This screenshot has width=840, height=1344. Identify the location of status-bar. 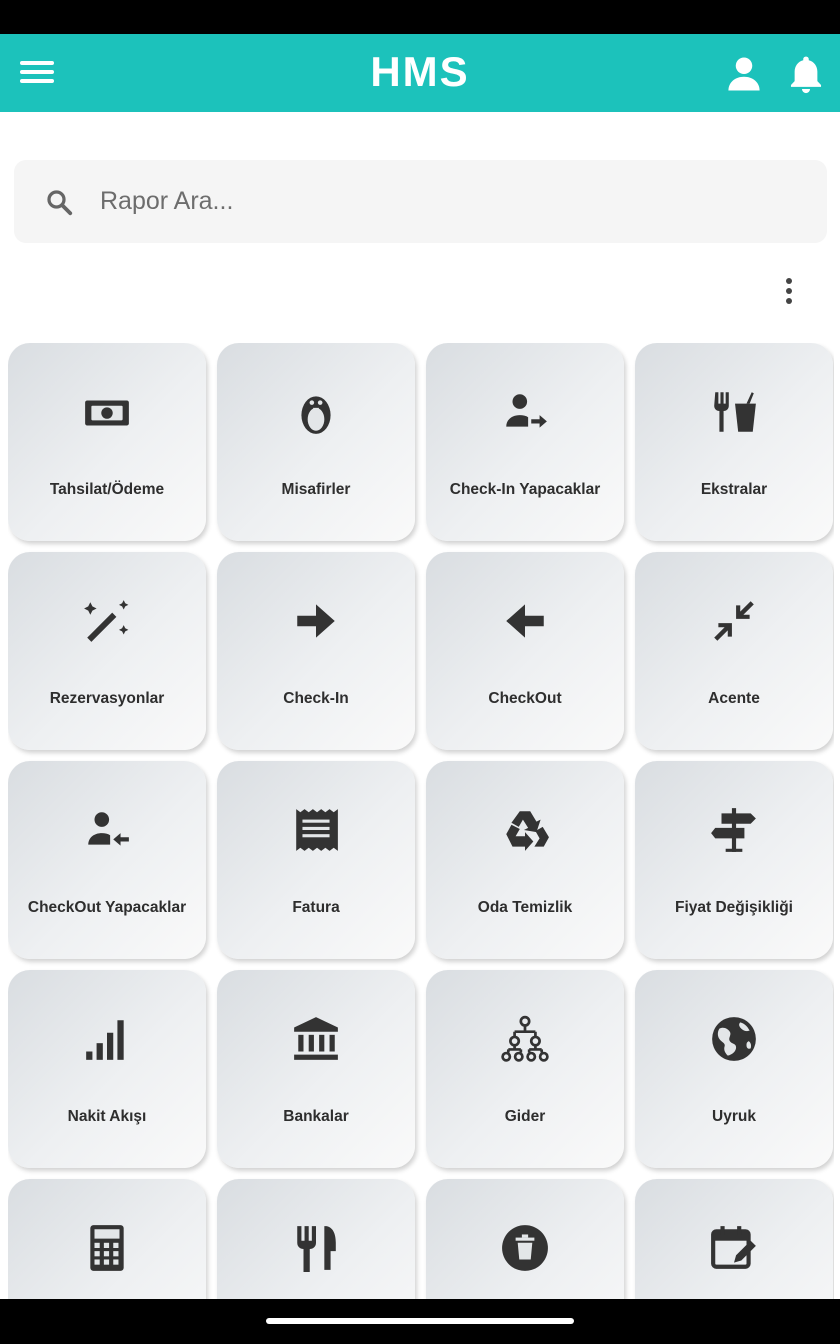
(420, 17).